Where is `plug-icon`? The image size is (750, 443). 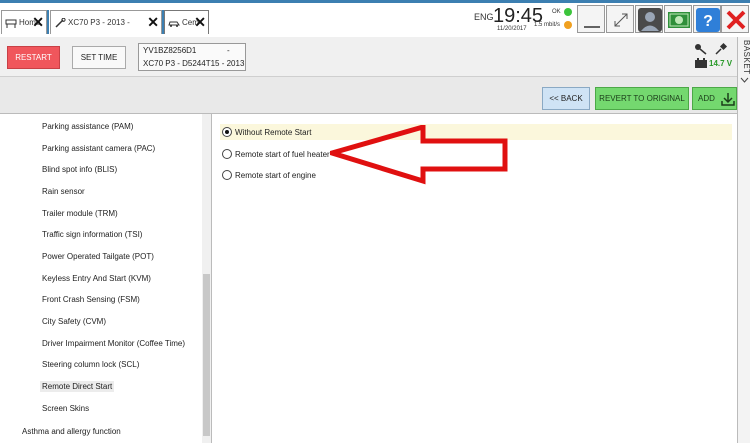
plug-icon is located at coordinates (721, 48).